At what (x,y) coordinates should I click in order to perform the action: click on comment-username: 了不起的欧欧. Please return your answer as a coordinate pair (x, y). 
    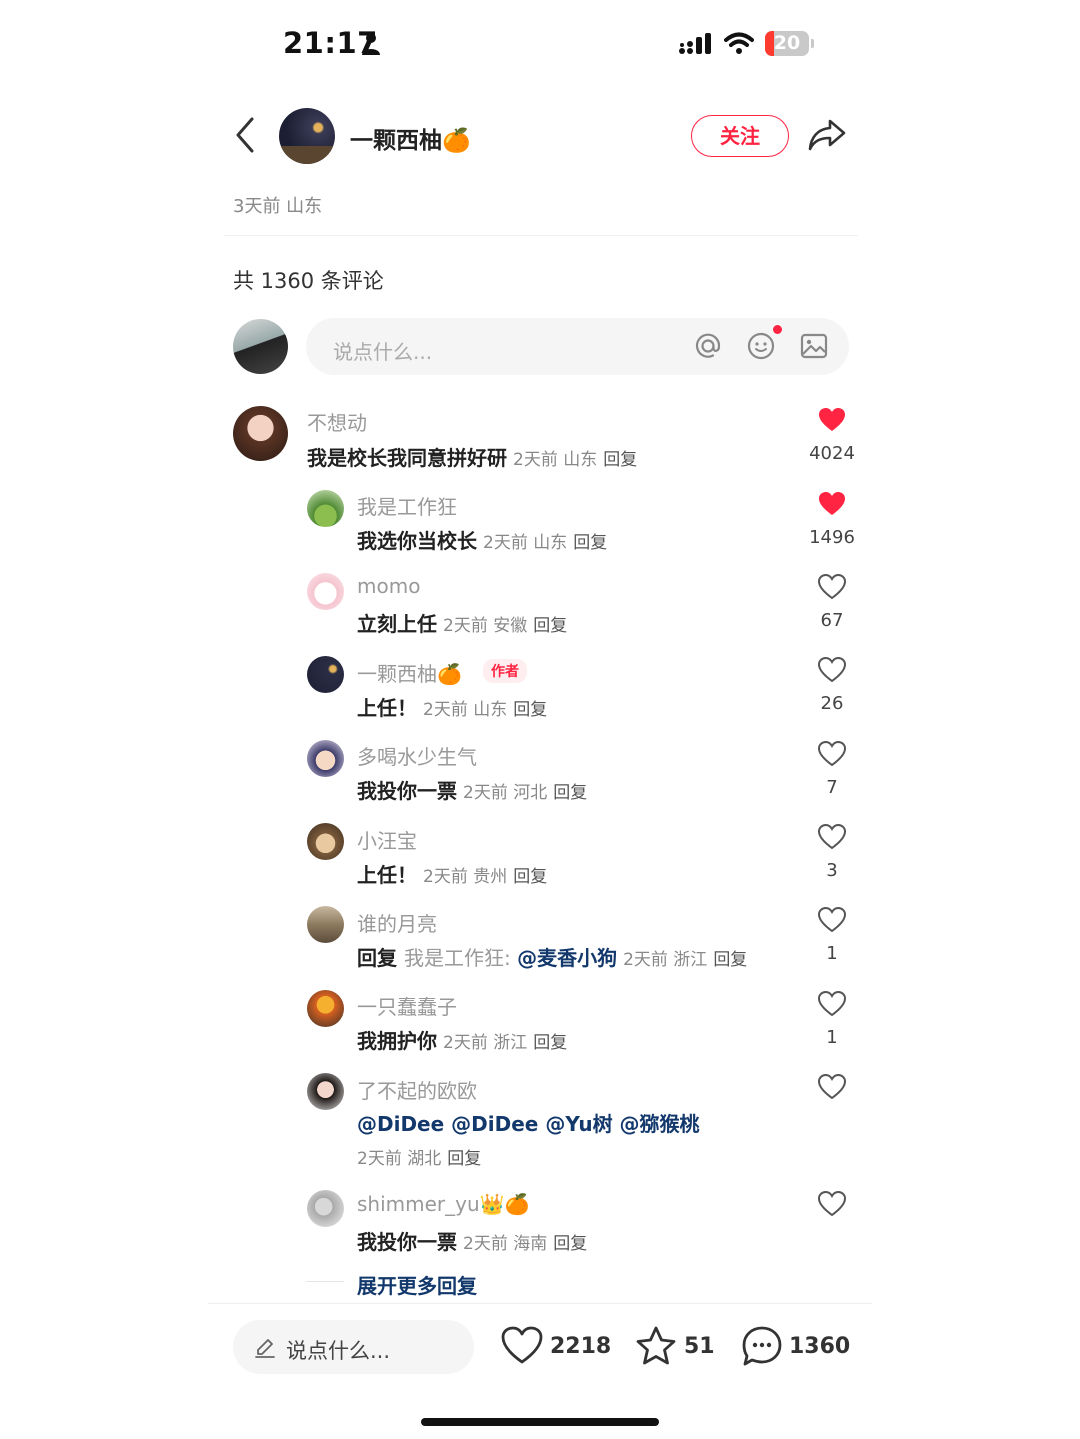
    Looking at the image, I should click on (417, 1089).